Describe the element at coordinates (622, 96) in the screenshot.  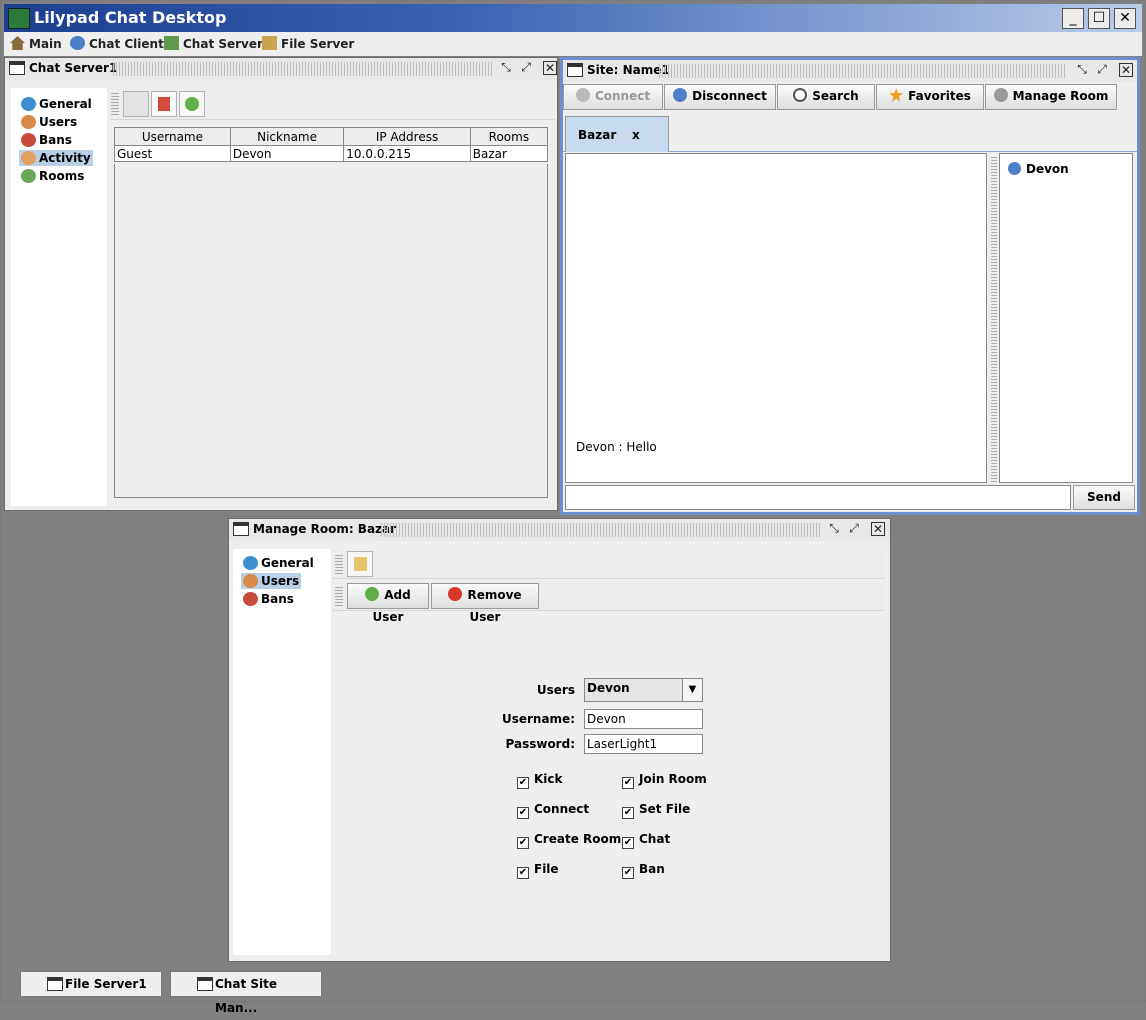
I see `connect-label: Connect` at that location.